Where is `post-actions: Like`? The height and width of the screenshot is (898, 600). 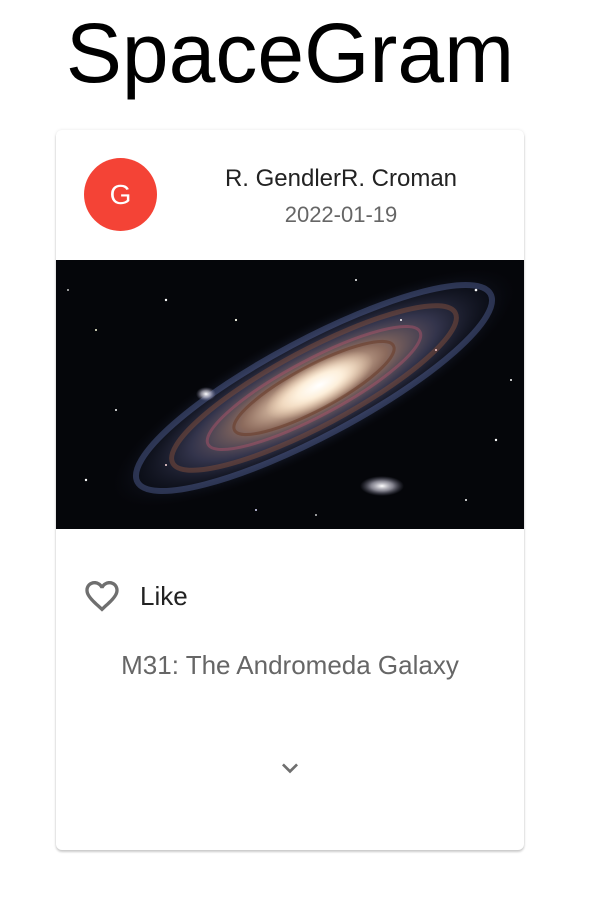 post-actions: Like is located at coordinates (290, 595).